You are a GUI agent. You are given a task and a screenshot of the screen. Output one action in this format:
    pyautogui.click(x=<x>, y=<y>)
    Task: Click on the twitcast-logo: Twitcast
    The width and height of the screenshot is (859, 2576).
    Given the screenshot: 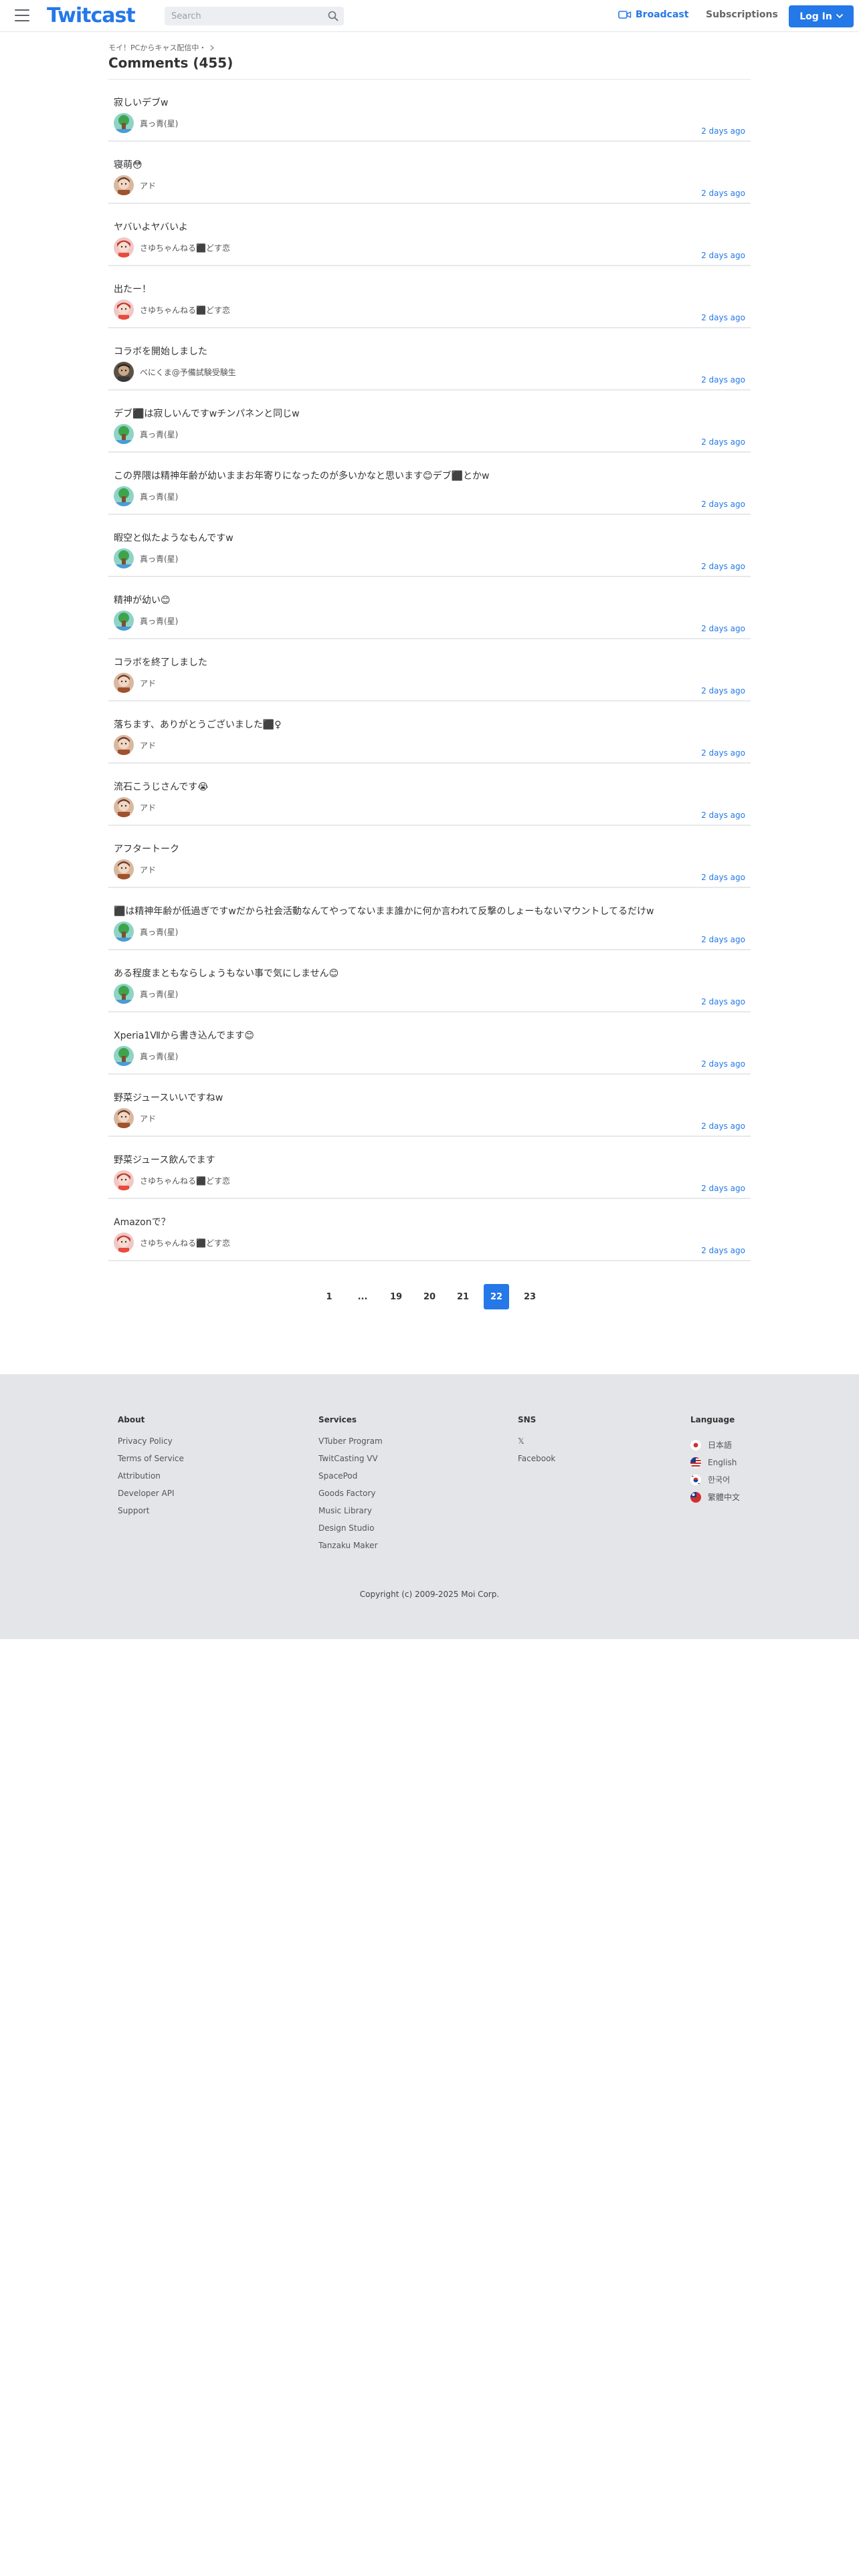 What is the action you would take?
    pyautogui.click(x=91, y=15)
    